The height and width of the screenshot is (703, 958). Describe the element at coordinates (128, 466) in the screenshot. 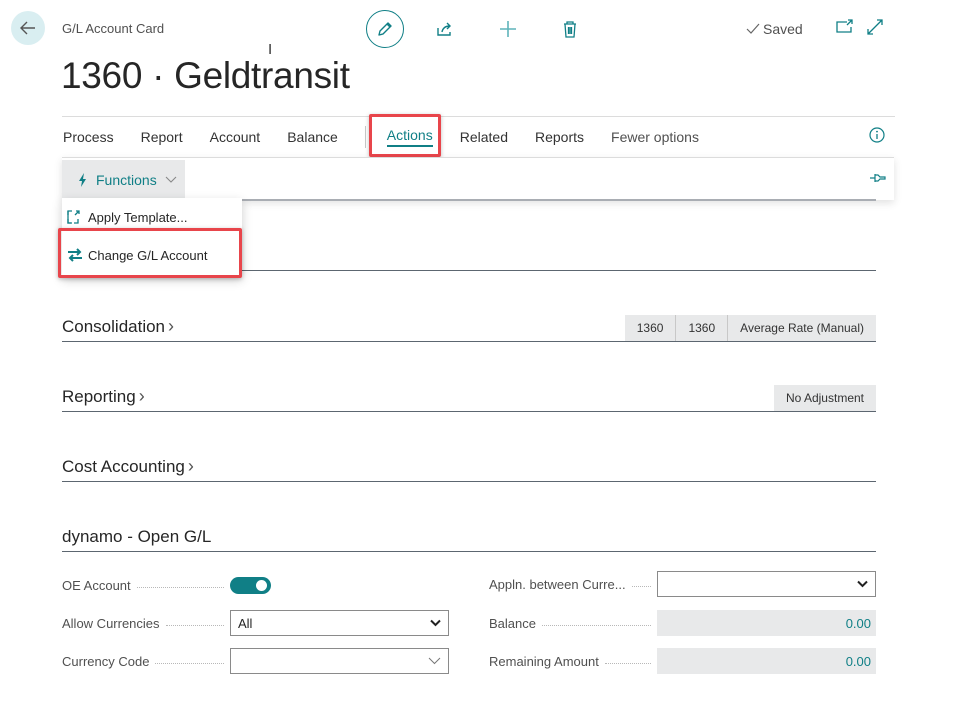

I see `fasttab-header-cost-accounting: Cost Accounting ›` at that location.